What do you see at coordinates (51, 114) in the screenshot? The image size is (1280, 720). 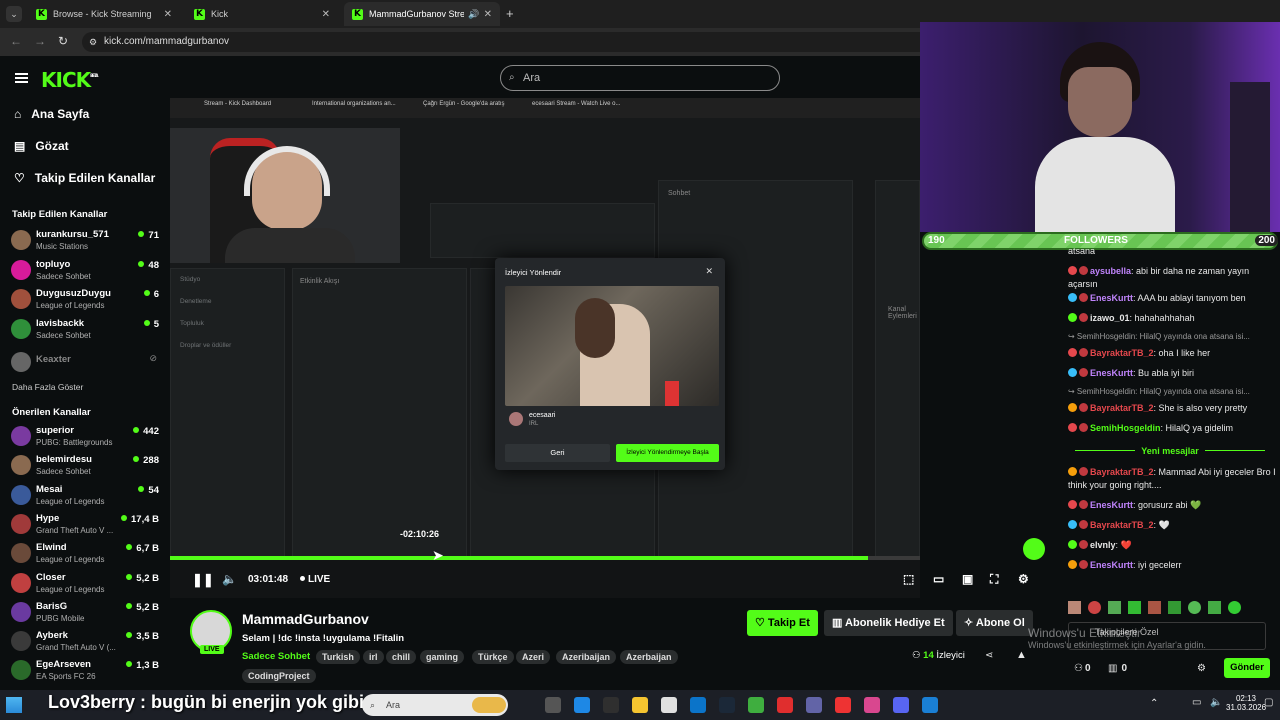 I see `nav-home: ⌂ Ana Sayfa` at bounding box center [51, 114].